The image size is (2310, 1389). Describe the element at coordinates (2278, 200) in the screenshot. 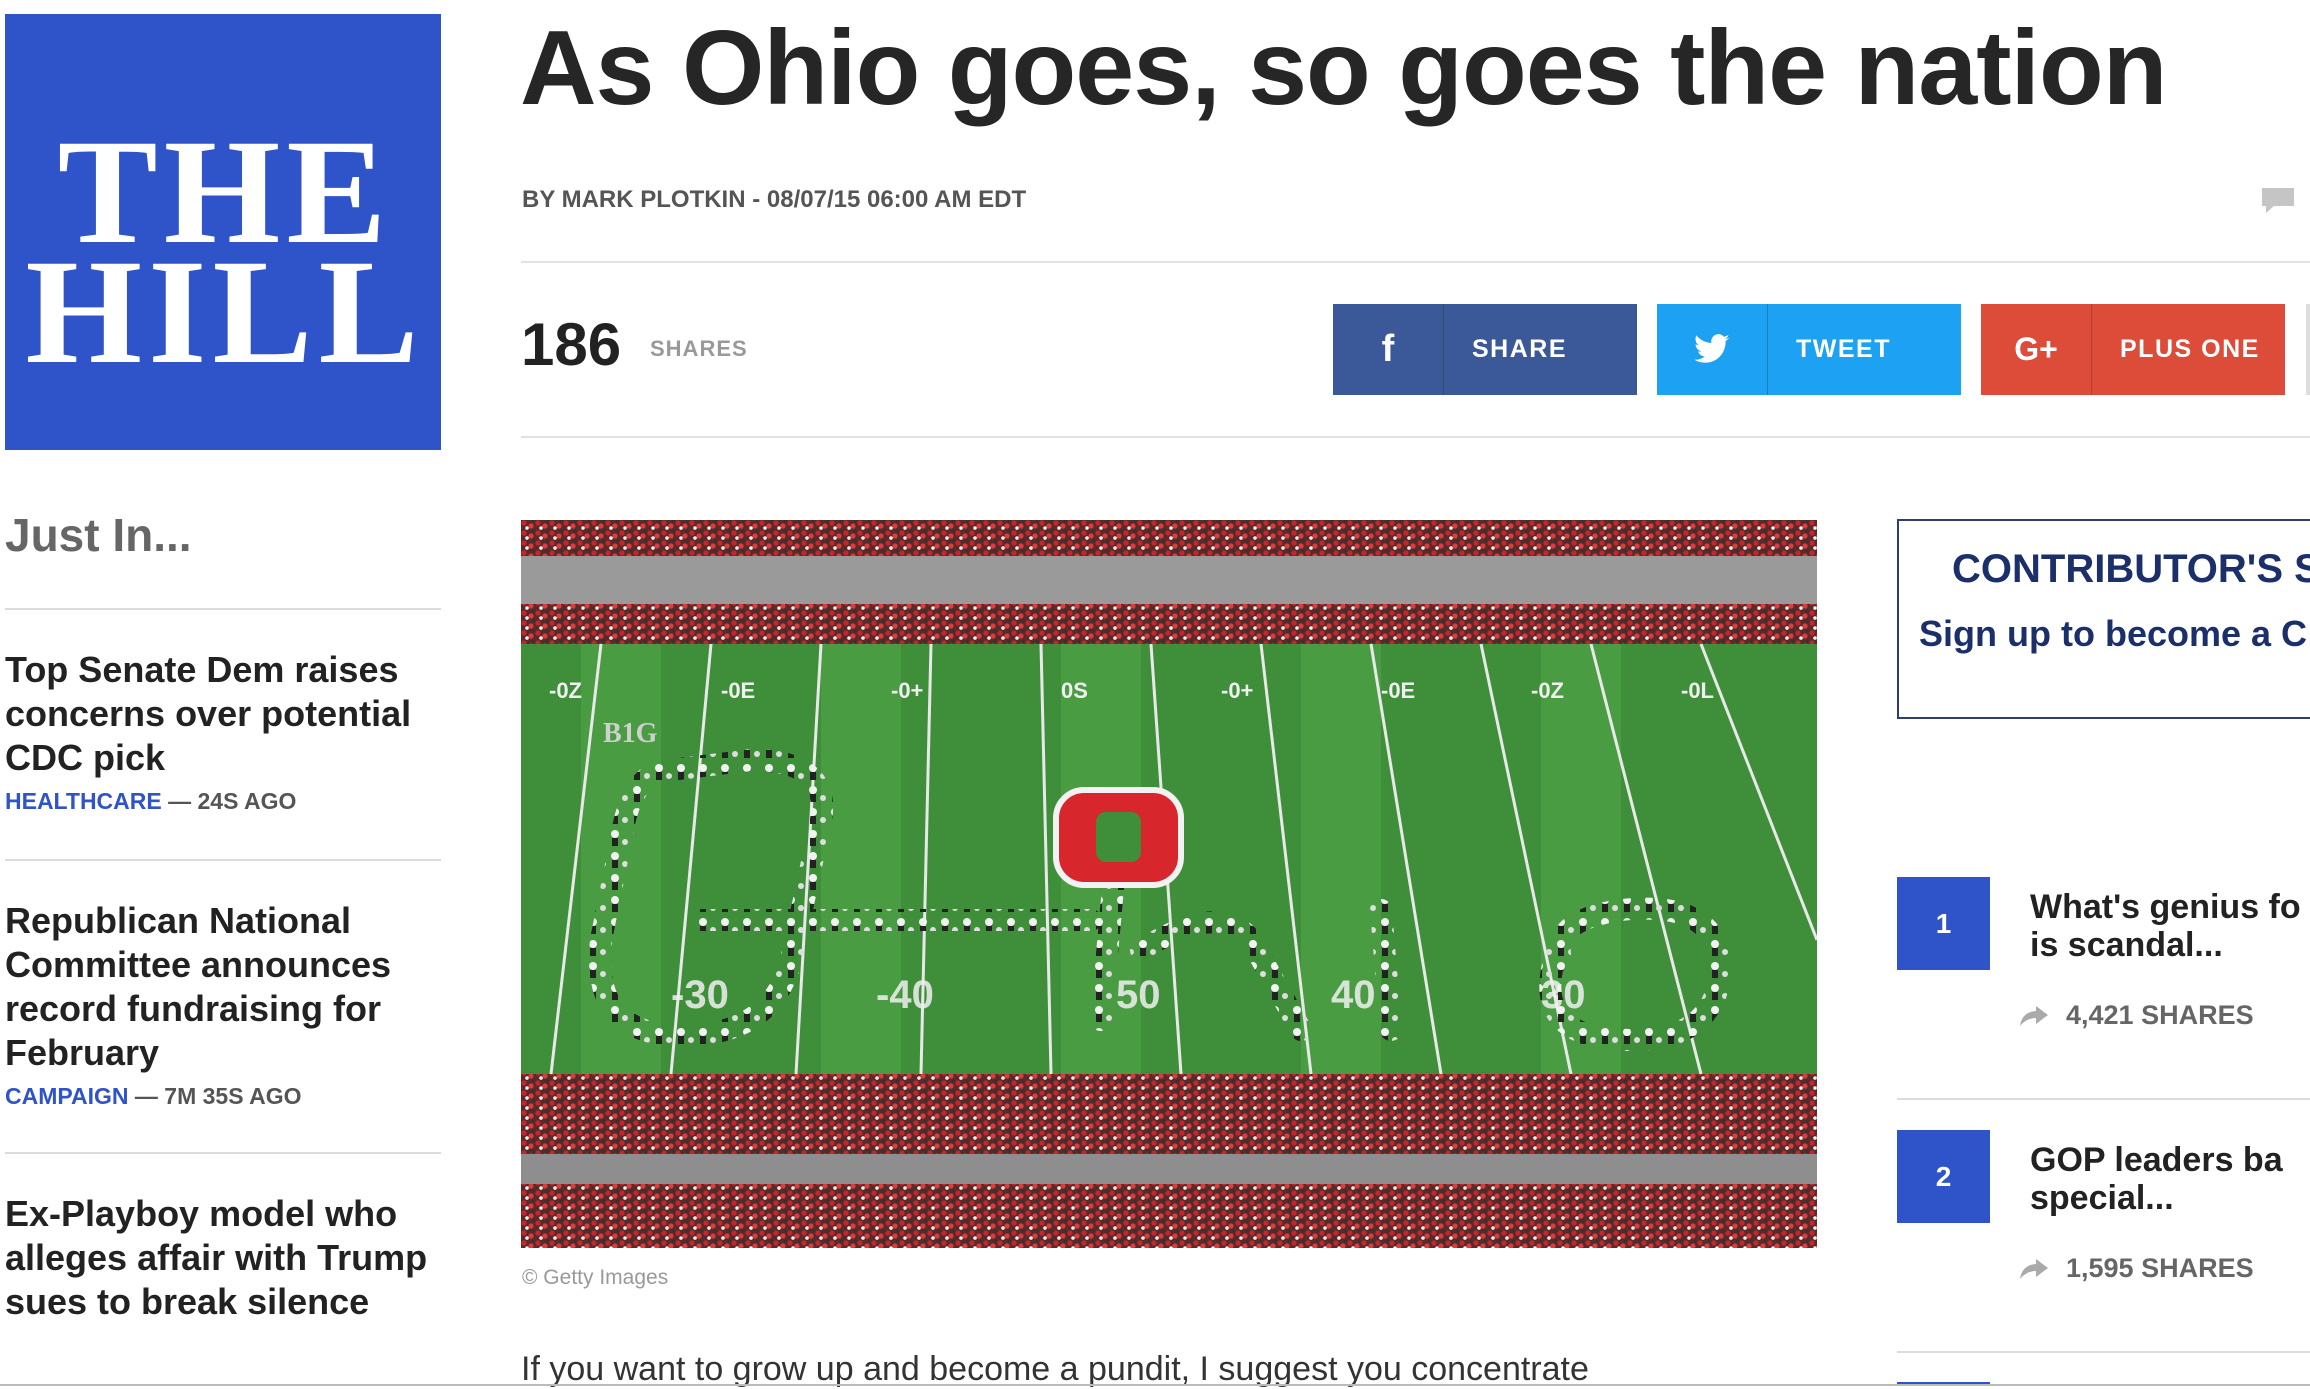

I see `comment-icon` at that location.